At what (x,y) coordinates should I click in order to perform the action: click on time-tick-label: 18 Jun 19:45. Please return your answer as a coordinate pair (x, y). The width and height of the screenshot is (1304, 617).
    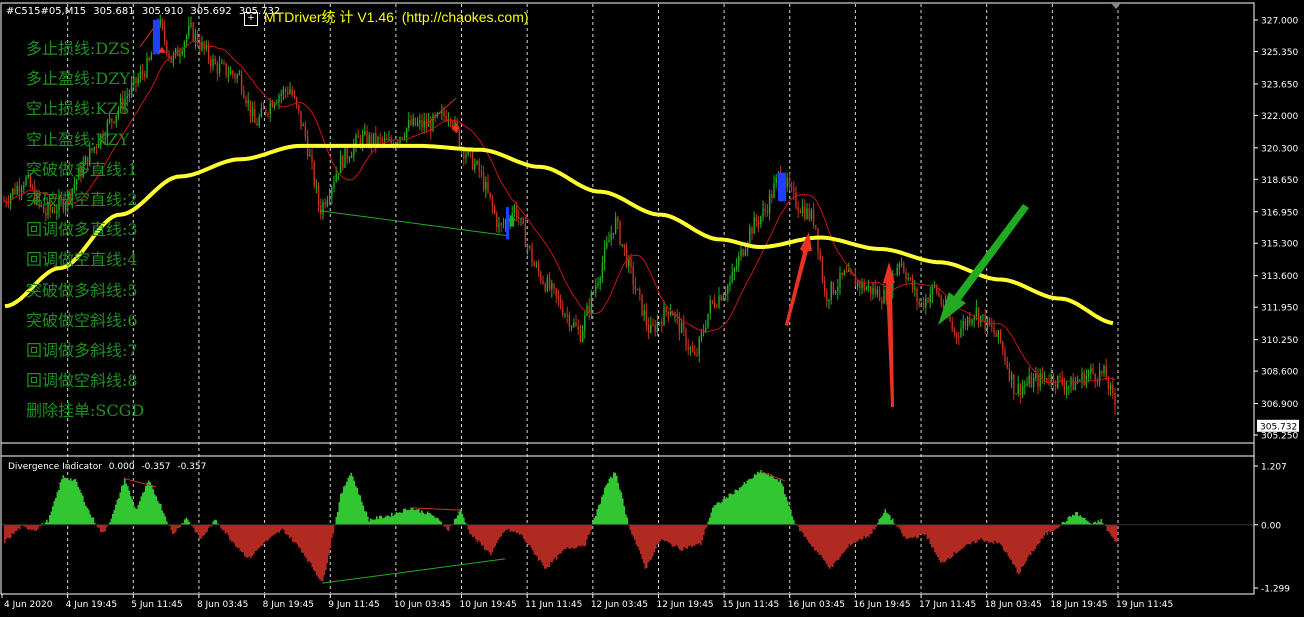
    Looking at the image, I should click on (1078, 605).